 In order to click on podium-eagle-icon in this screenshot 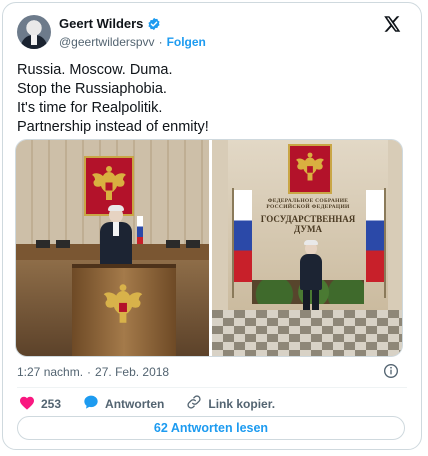, I will do `click(123, 308)`.